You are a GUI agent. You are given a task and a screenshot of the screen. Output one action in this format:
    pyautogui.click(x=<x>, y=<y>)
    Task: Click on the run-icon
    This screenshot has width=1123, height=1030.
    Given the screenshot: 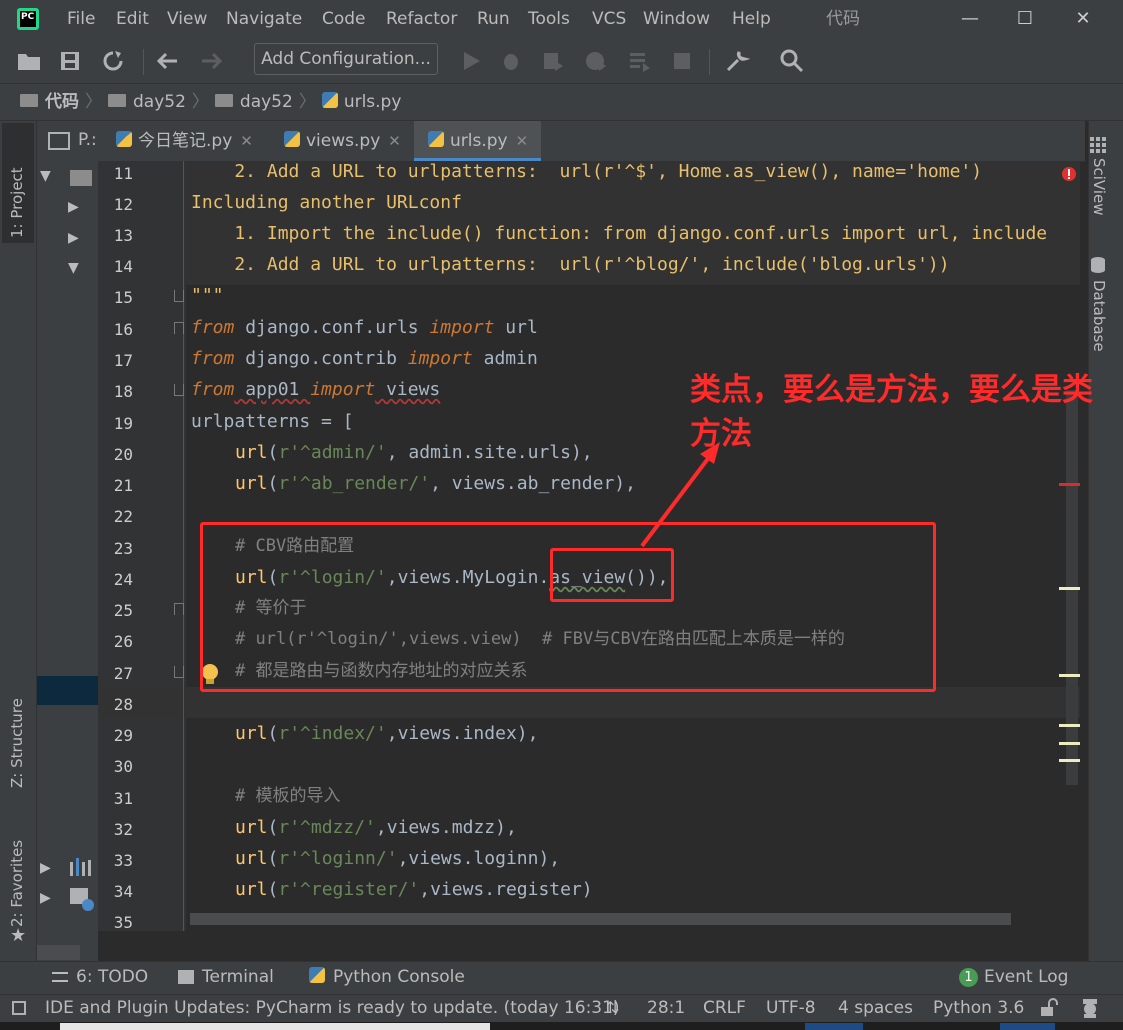 What is the action you would take?
    pyautogui.click(x=471, y=61)
    